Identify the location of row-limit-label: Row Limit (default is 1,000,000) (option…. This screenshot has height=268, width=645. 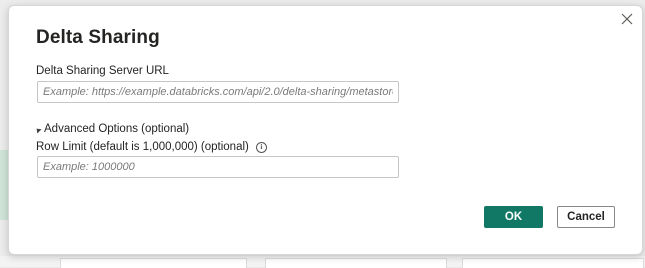
(142, 147).